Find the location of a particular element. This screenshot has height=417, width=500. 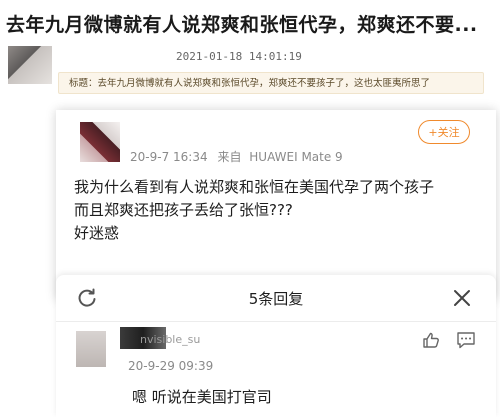

replies-title: 5条回复 is located at coordinates (276, 299).